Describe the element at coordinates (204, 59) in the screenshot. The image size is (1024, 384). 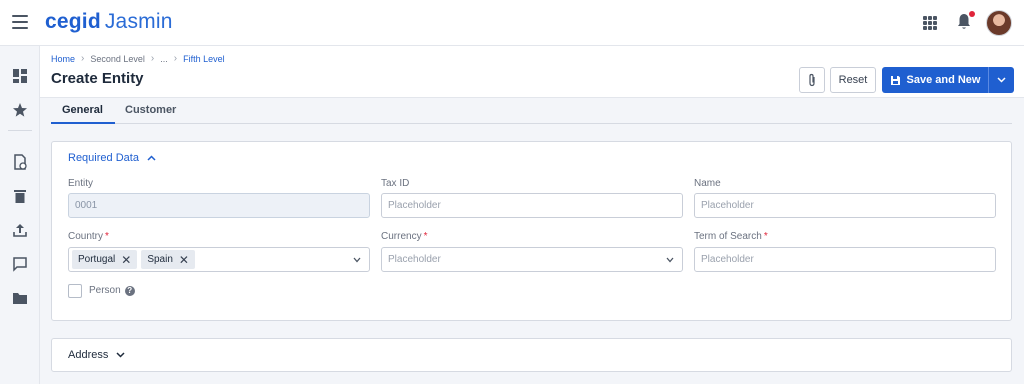
I see `breadcrumb-fifth-level: Fifth Level` at that location.